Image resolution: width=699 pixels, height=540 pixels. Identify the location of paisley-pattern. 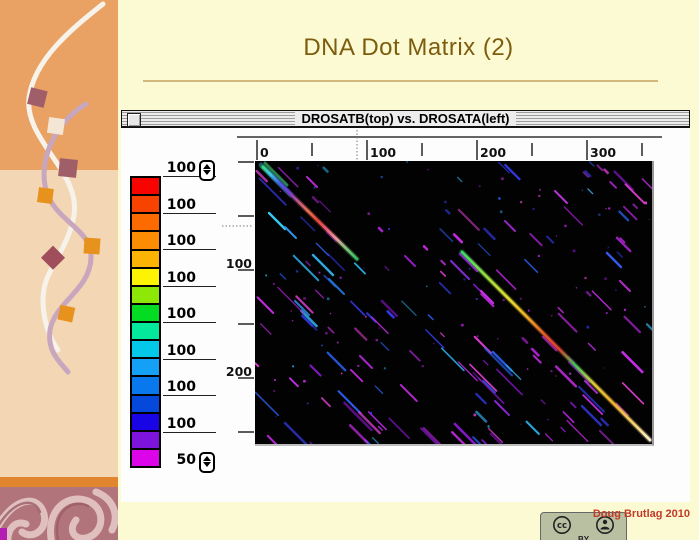
(59, 513).